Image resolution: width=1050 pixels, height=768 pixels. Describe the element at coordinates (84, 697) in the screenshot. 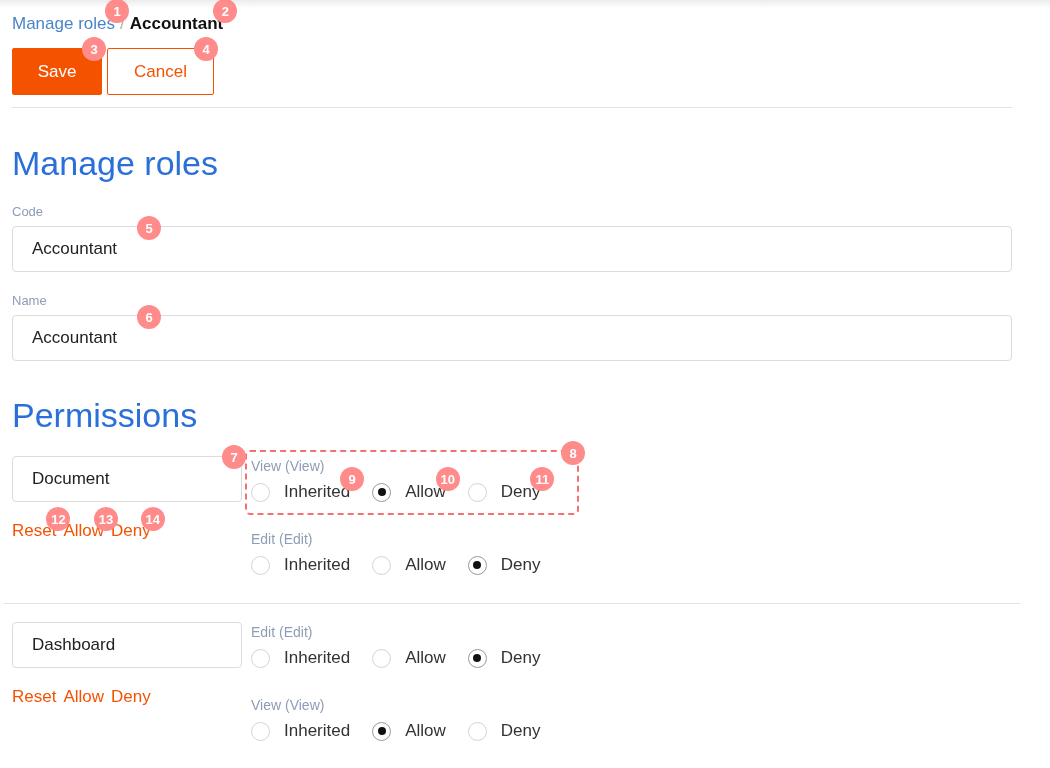

I see `action-link: Allow` at that location.